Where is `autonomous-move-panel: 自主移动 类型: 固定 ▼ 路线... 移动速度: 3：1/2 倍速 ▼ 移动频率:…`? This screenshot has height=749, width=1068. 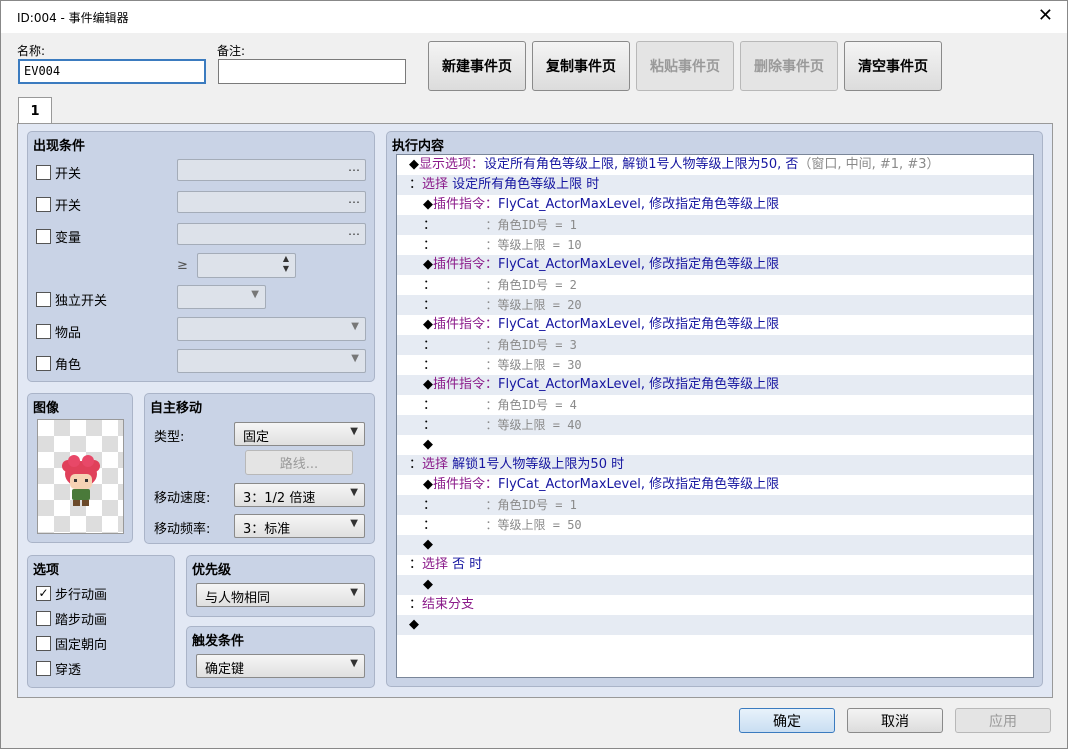 autonomous-move-panel: 自主移动 类型: 固定 ▼ 路线... 移动速度: 3：1/2 倍速 ▼ 移动频率:… is located at coordinates (259, 468).